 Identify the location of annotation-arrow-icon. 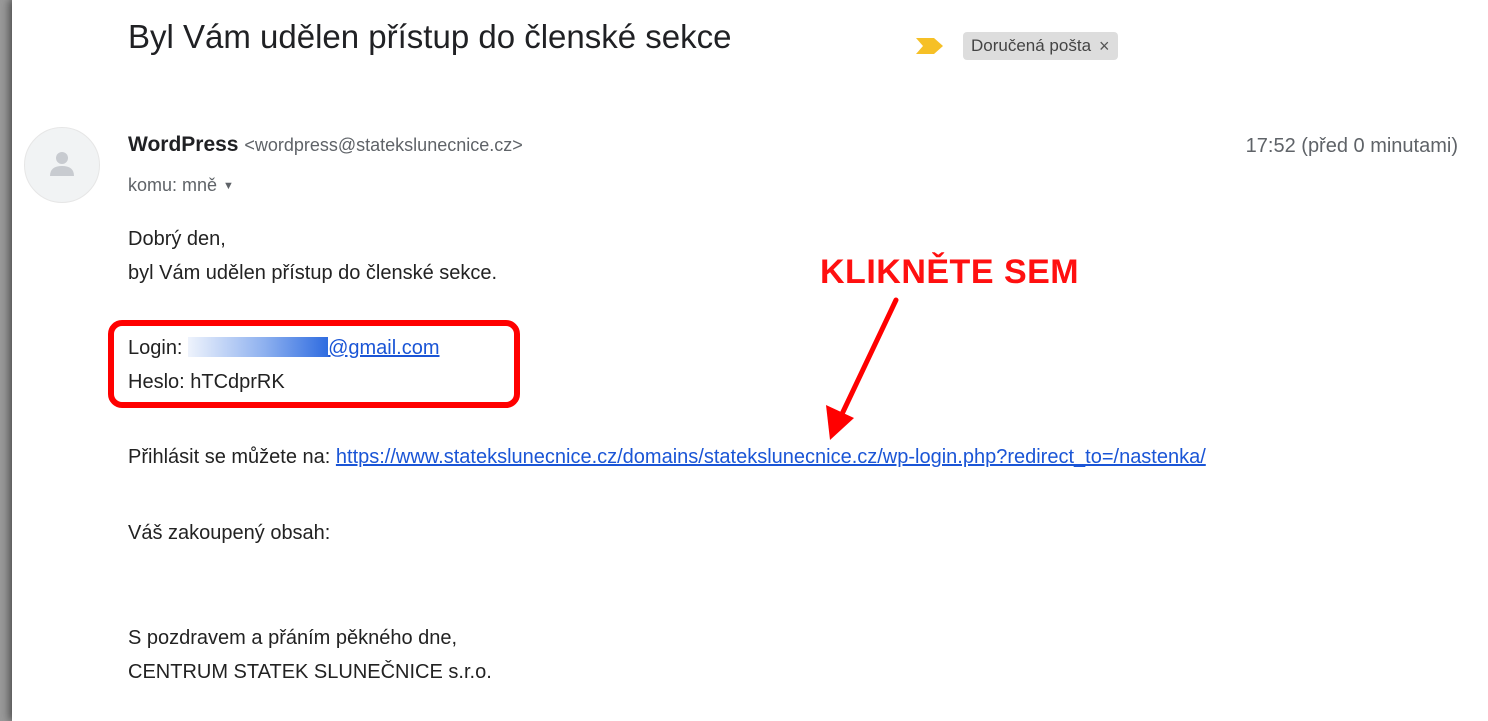
(862, 368).